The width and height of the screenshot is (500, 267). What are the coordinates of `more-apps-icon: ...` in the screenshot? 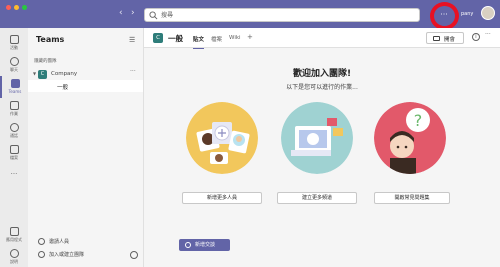 It's located at (14, 172).